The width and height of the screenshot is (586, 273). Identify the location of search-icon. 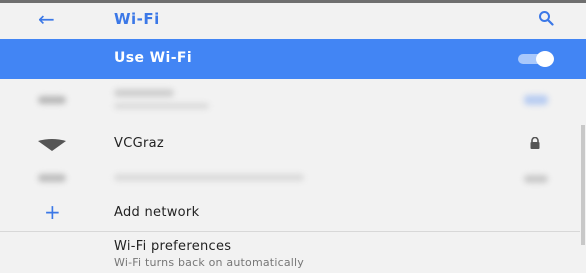
(546, 20).